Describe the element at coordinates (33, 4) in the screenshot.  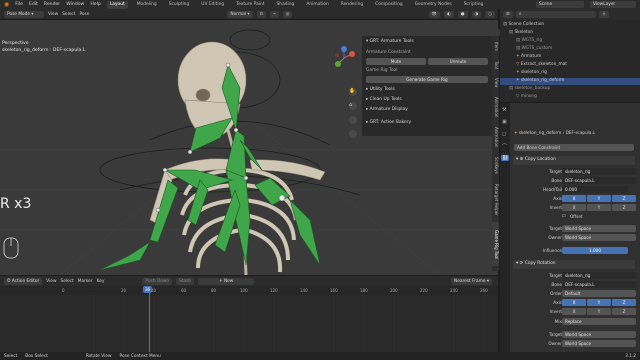
I see `menu-edit: Edit` at that location.